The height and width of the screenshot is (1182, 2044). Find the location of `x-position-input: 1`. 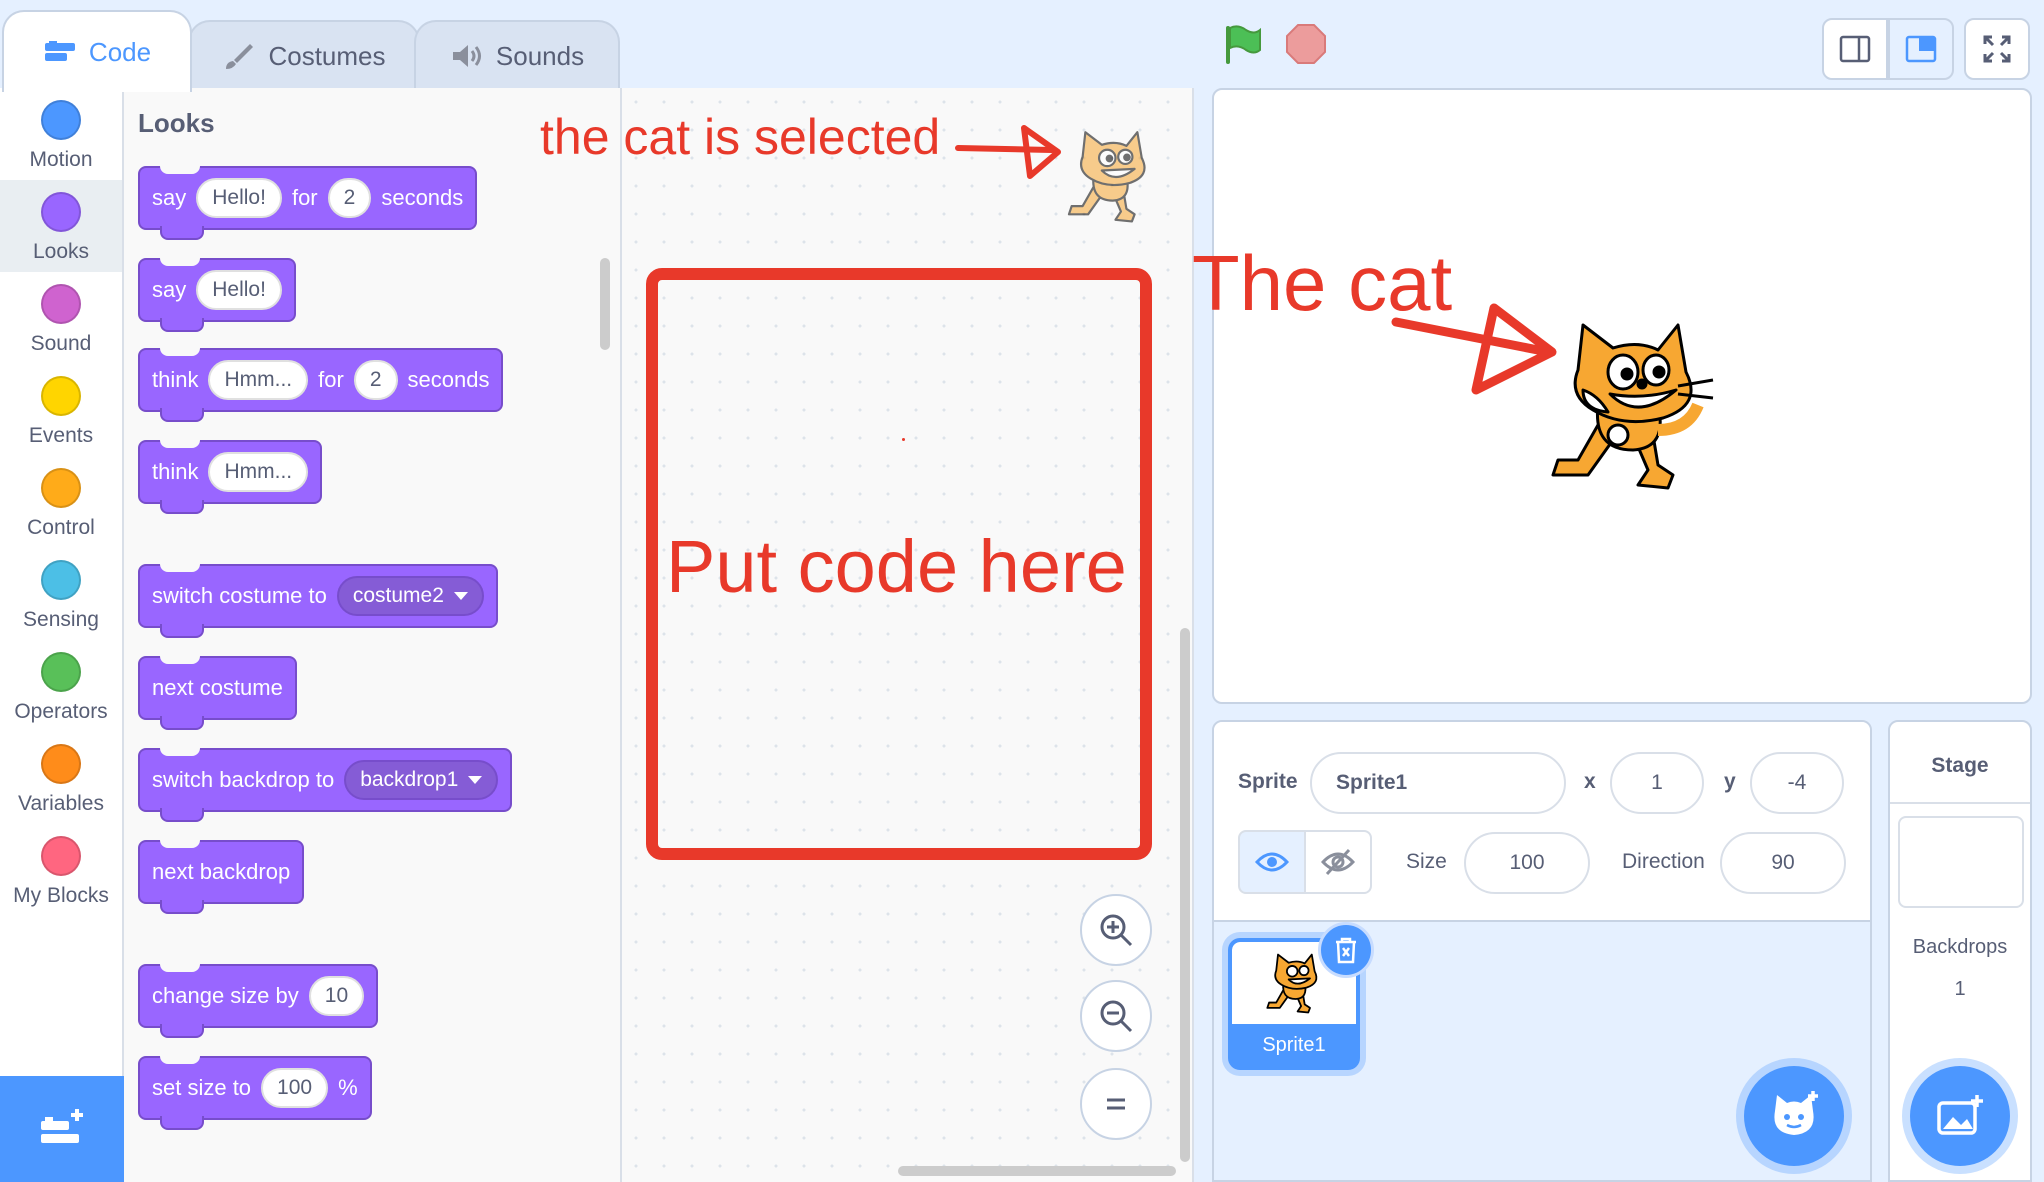

x-position-input: 1 is located at coordinates (1657, 783).